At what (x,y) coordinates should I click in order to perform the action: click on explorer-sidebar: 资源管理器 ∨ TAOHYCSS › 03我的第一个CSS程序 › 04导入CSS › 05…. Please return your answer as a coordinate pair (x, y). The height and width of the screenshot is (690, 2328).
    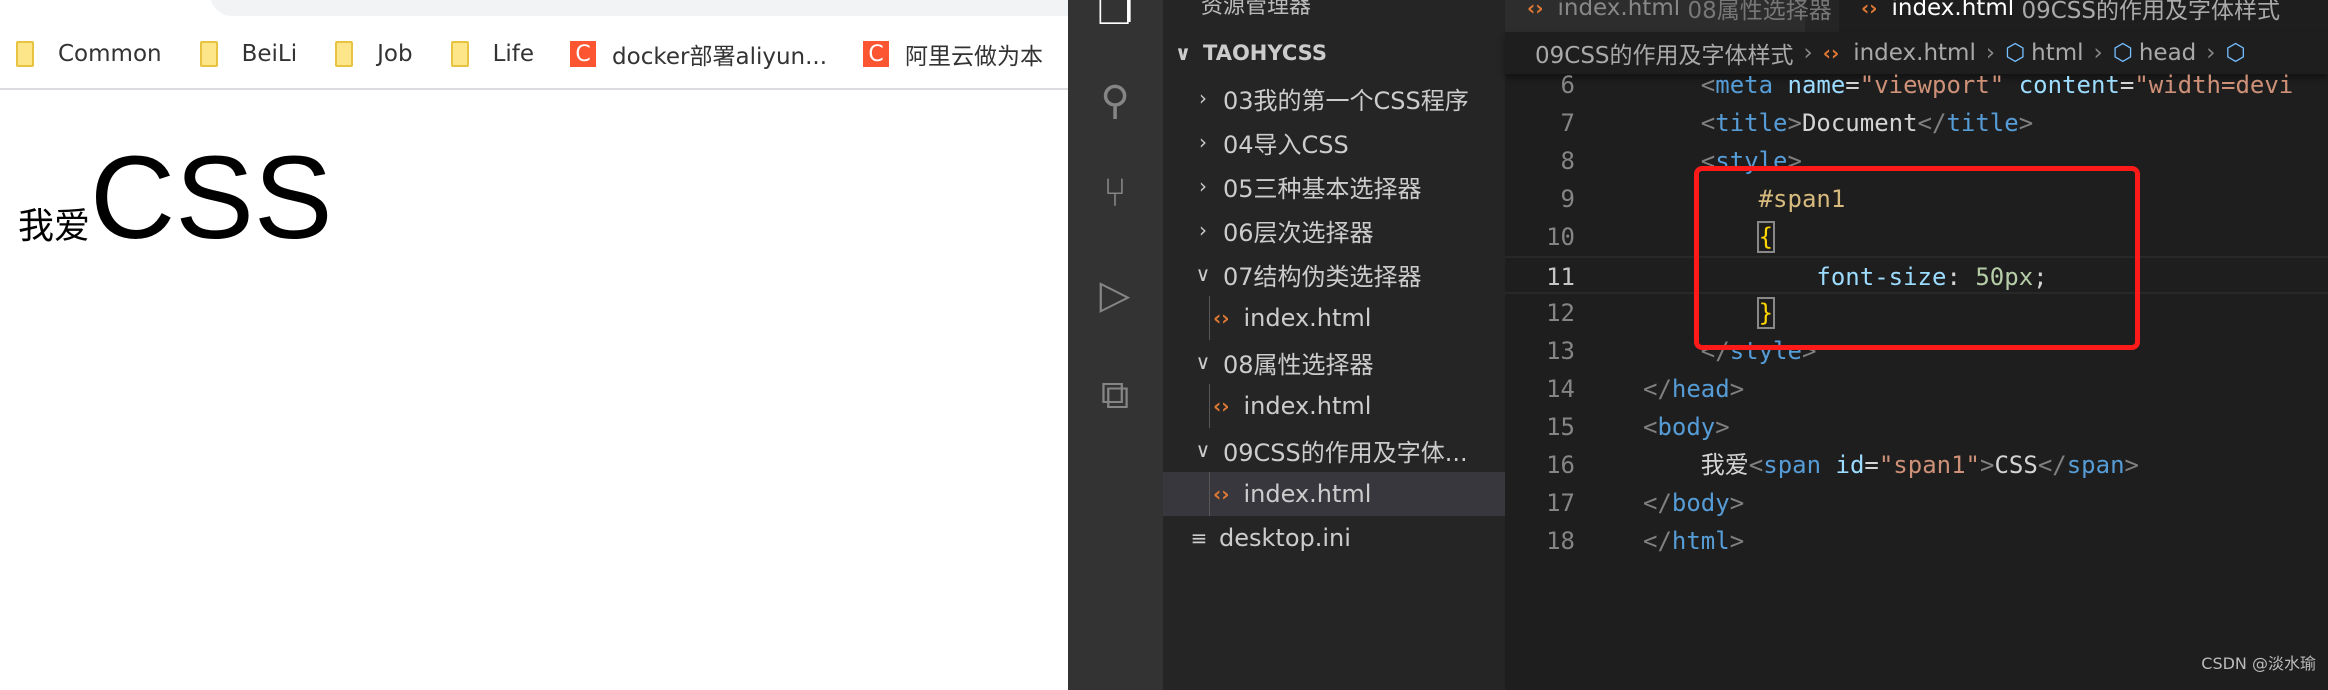
    Looking at the image, I should click on (1334, 345).